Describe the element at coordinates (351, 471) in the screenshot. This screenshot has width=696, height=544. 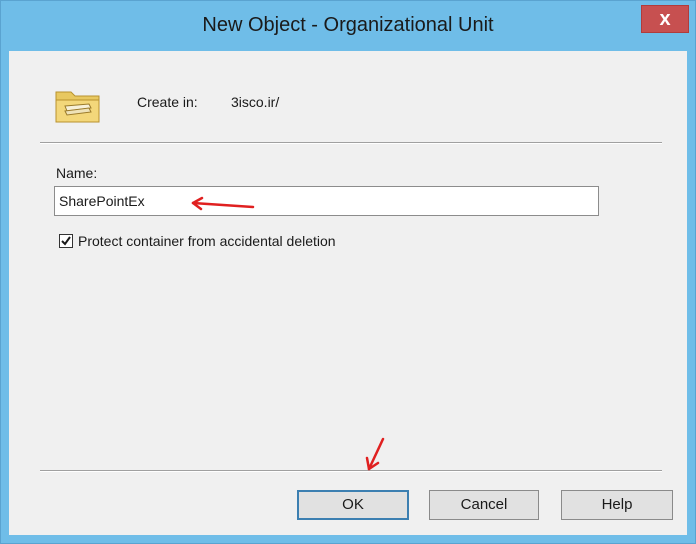
I see `bottom-divider-highlight` at that location.